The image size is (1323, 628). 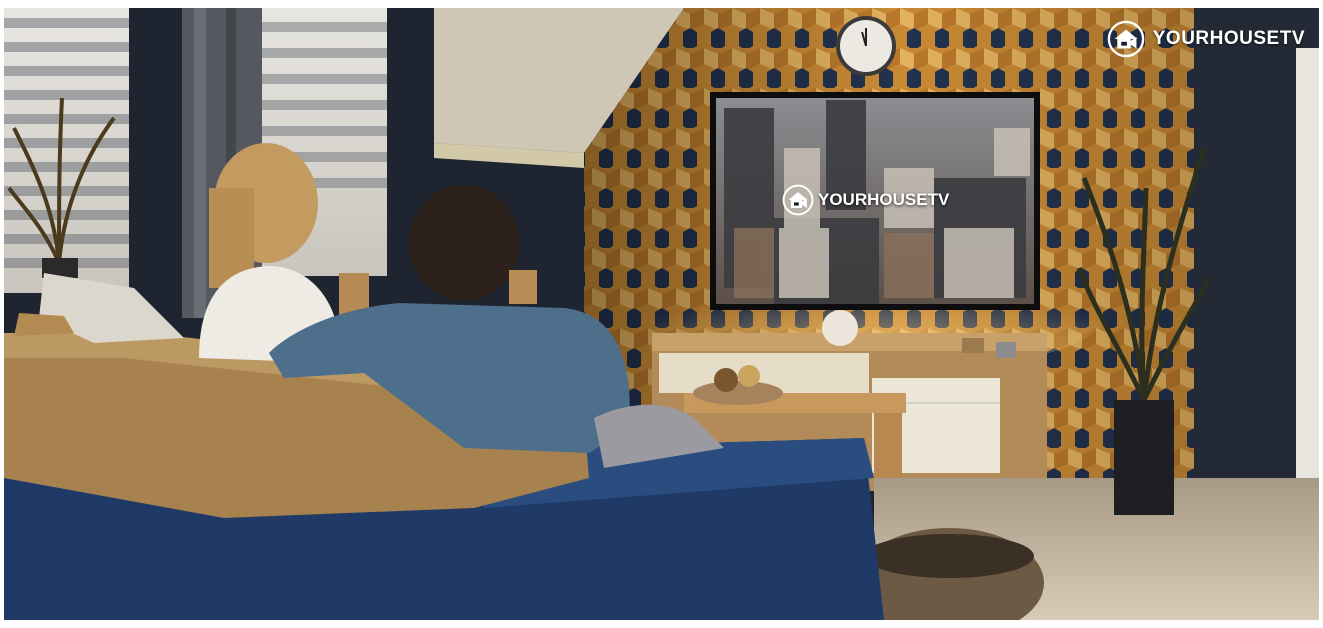 I want to click on tv-screen-watermark: YOURHOUSETV, so click(x=865, y=200).